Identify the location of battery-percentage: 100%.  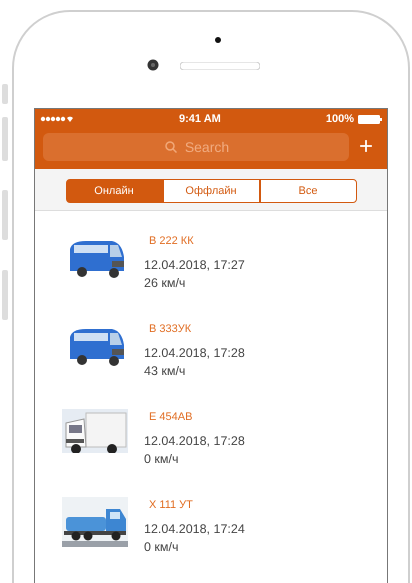
(340, 119).